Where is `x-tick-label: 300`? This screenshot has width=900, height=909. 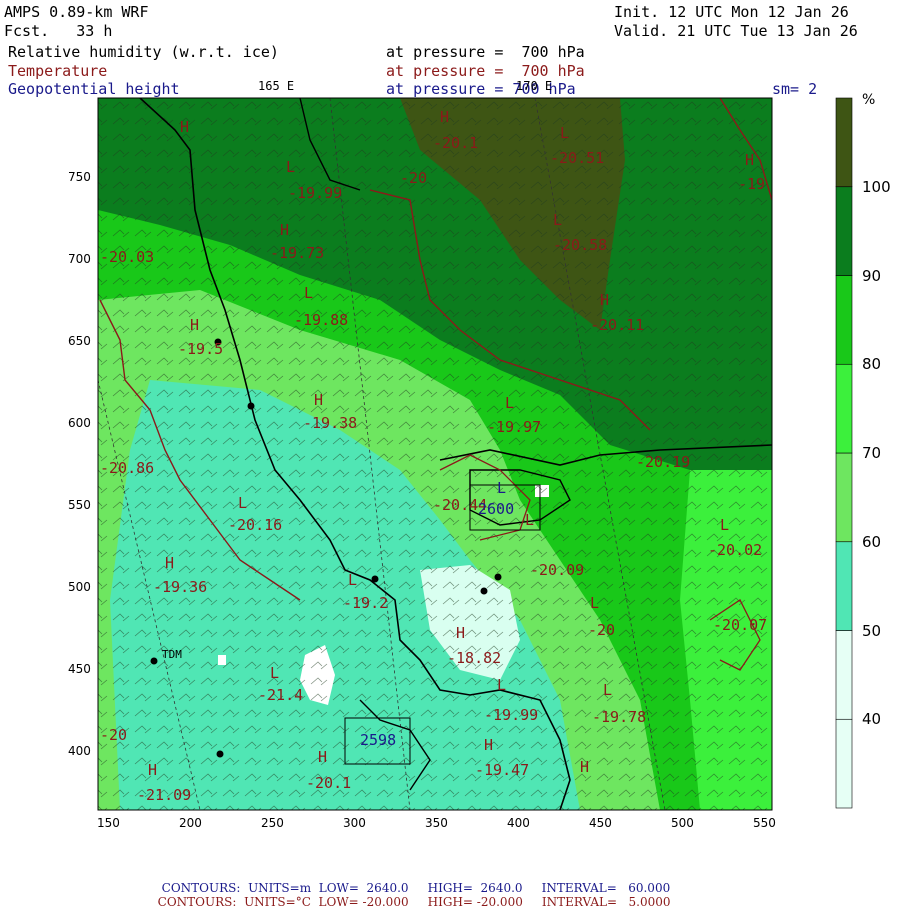
x-tick-label: 300 is located at coordinates (354, 823).